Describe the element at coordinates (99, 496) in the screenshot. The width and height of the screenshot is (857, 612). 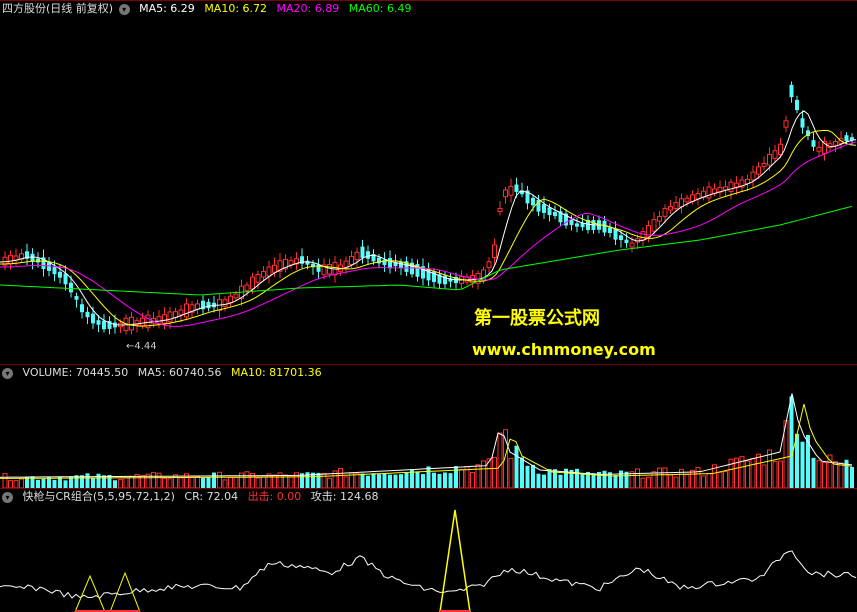
I see `cr-formula-name: 快枪与CR组合(5,5,95,72,1,2)` at that location.